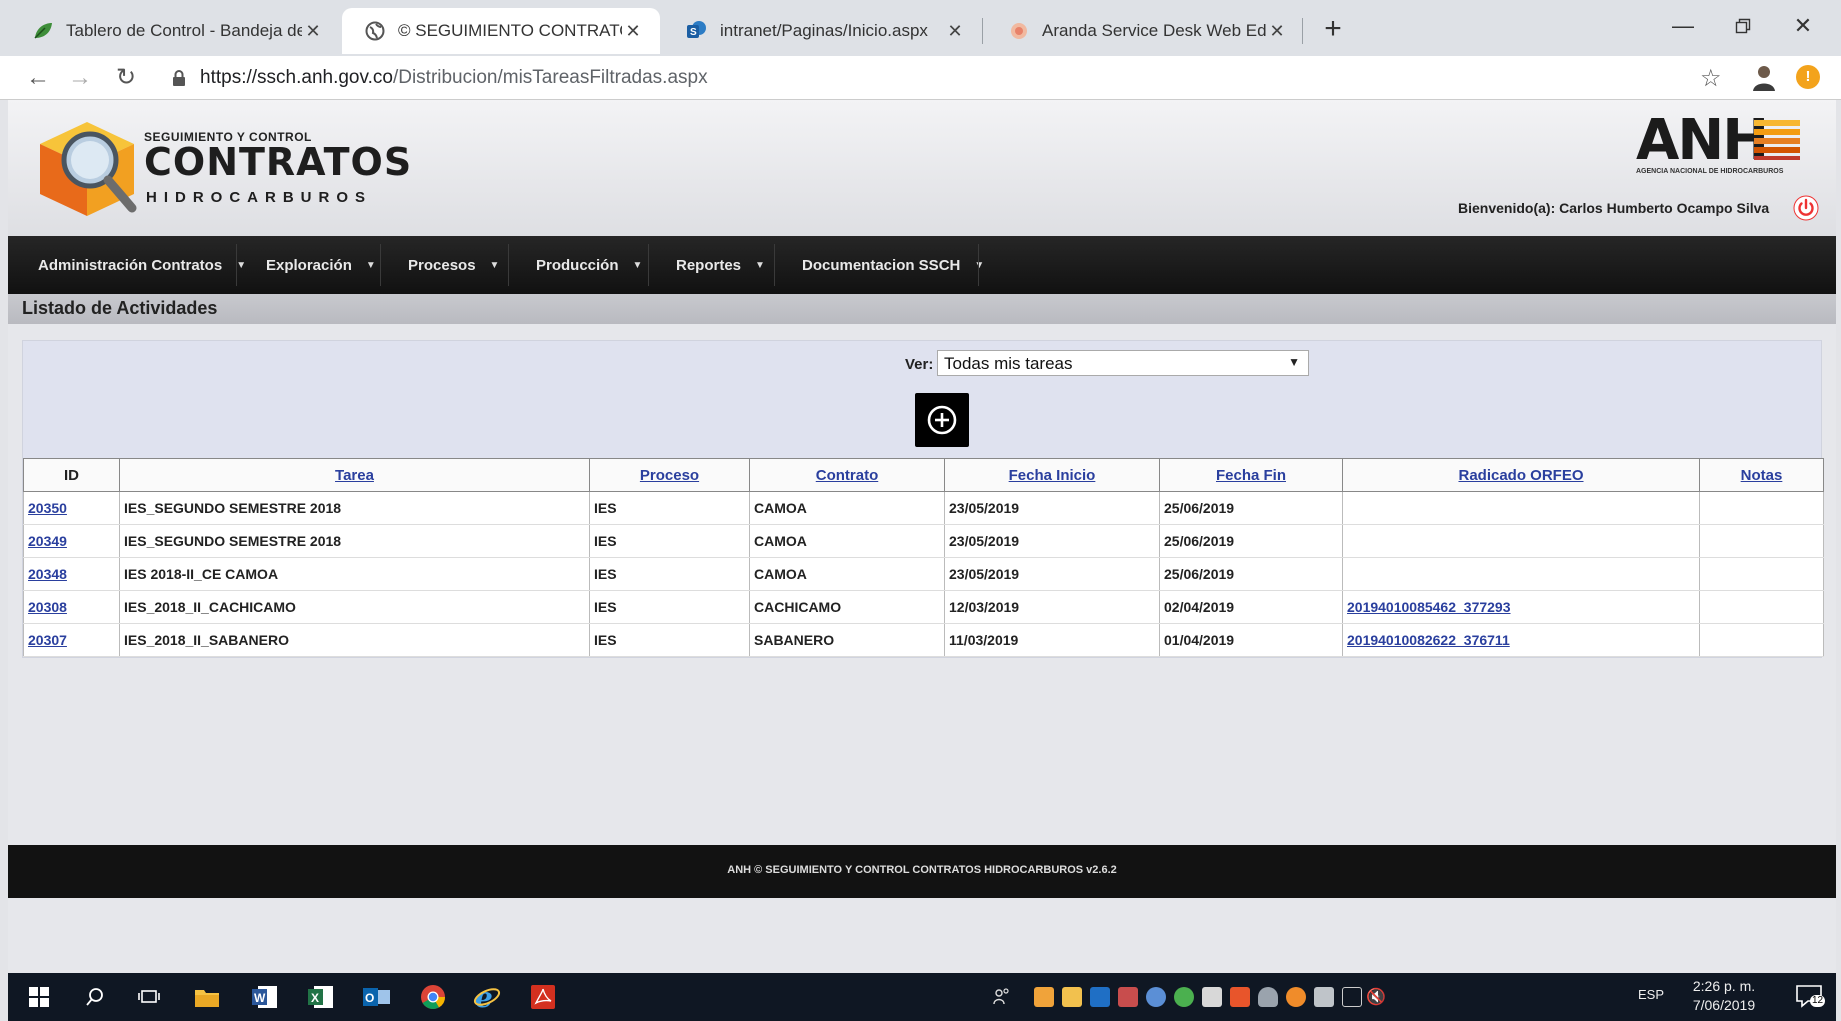 This screenshot has width=1841, height=1021. What do you see at coordinates (354, 640) in the screenshot?
I see `cell-tarea: IES_2018_II_SABANERO` at bounding box center [354, 640].